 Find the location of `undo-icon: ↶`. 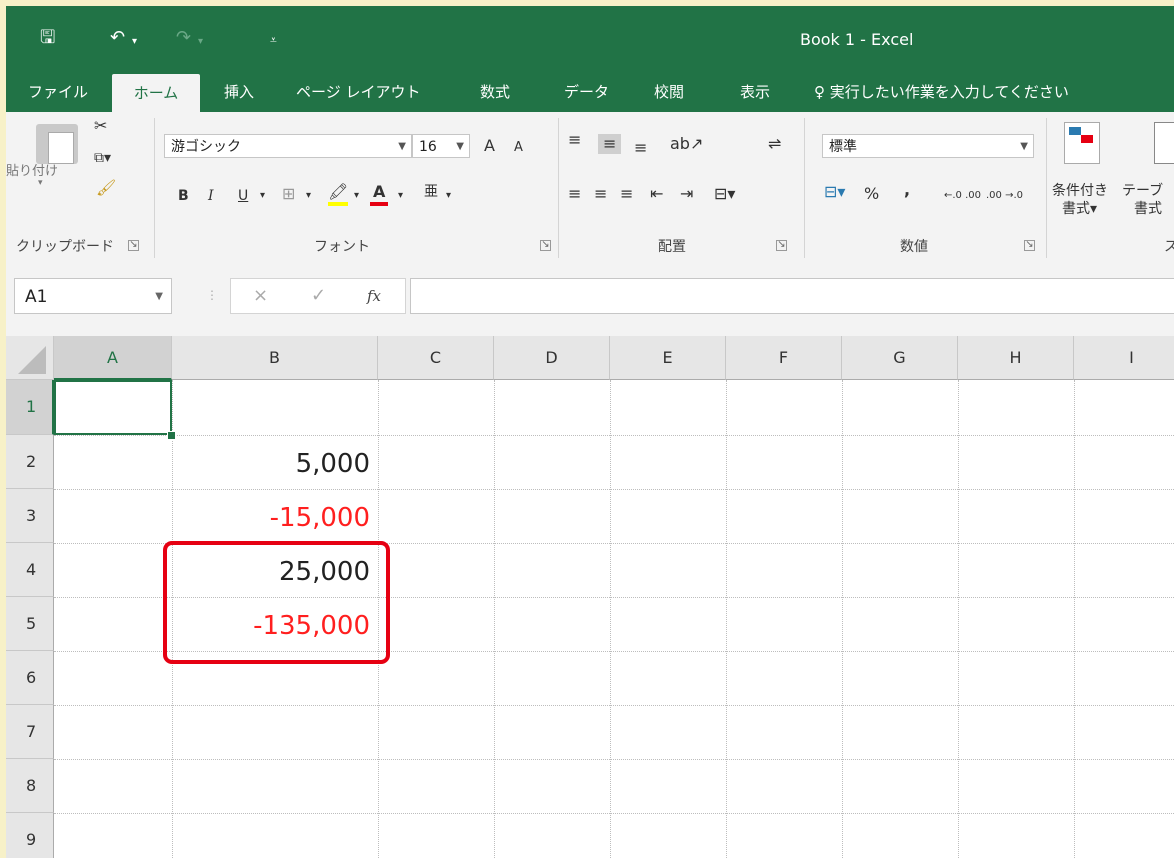

undo-icon: ↶ is located at coordinates (117, 38).